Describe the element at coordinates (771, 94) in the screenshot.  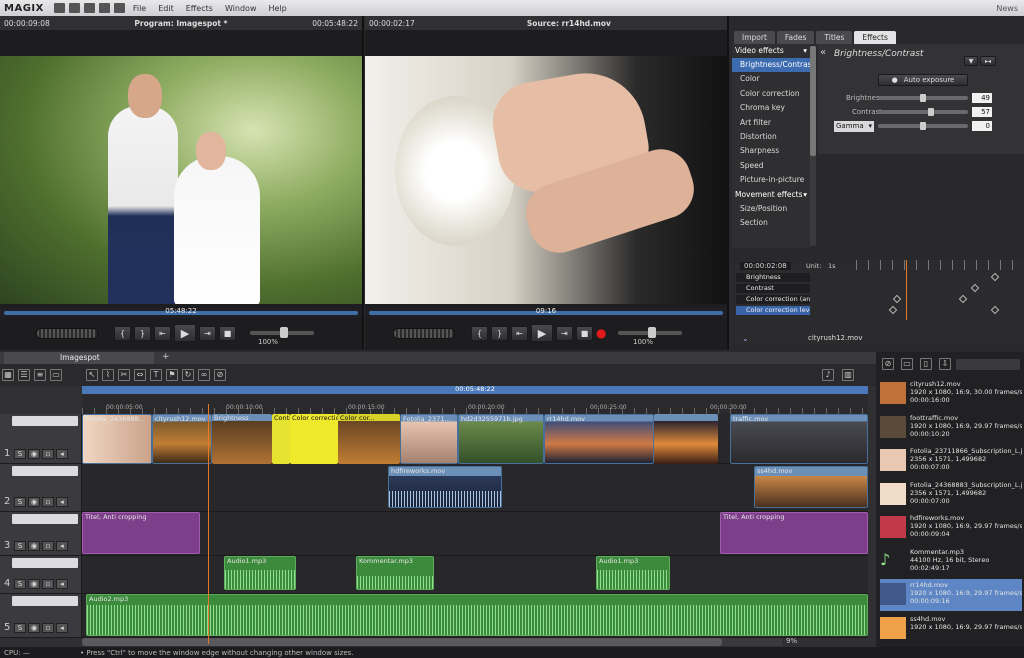
I see `effect-color-correction: Color correction` at that location.